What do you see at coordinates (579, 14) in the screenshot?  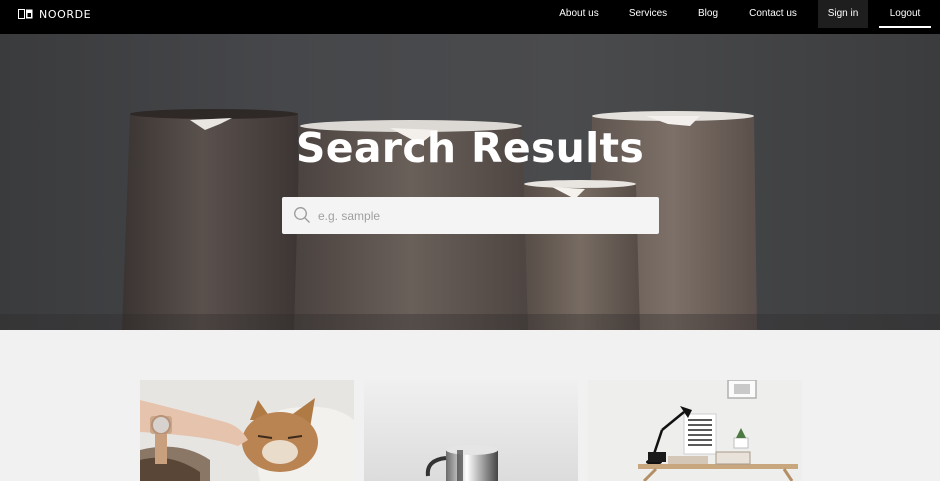 I see `nav-about-us: About us` at bounding box center [579, 14].